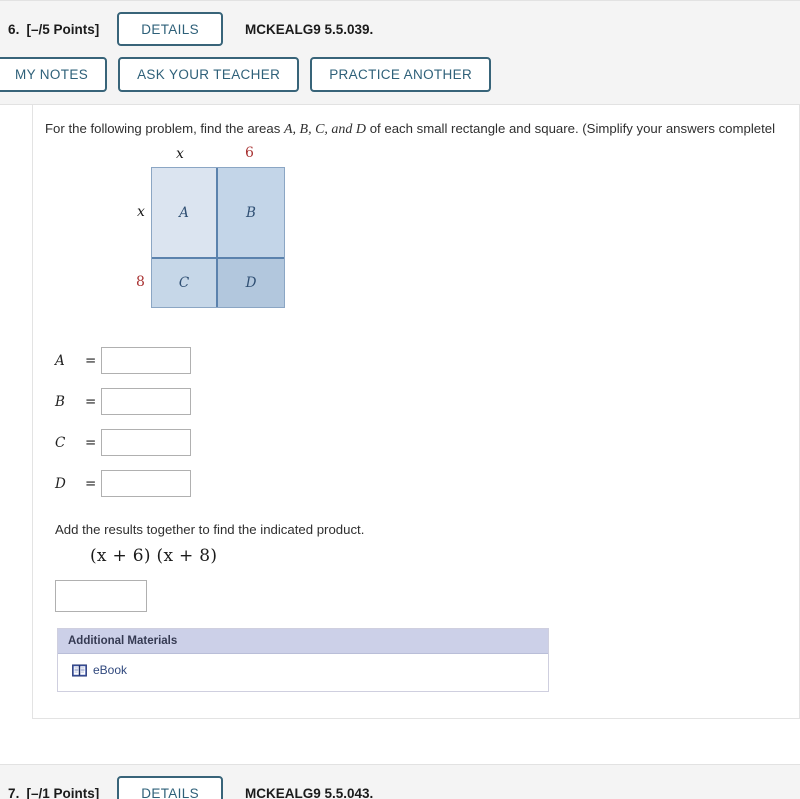 Image resolution: width=800 pixels, height=799 pixels. What do you see at coordinates (91, 401) in the screenshot?
I see `answer-equals-b: =` at bounding box center [91, 401].